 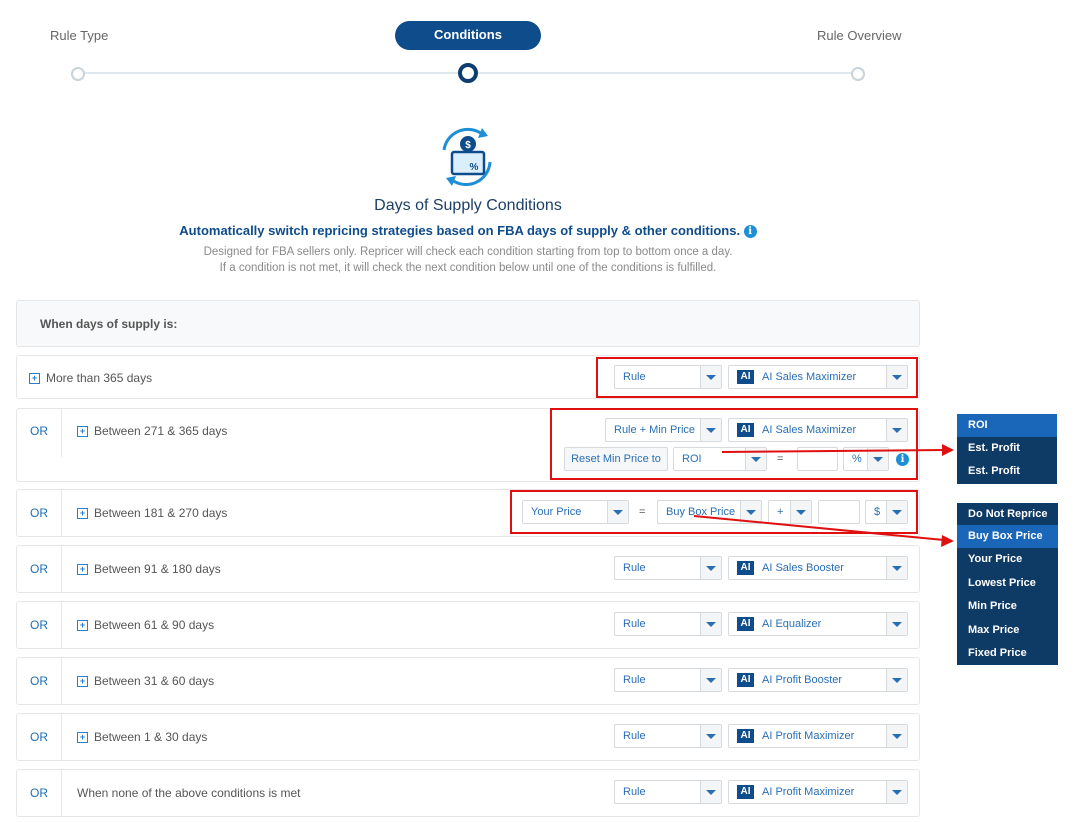 I want to click on roi-option-est-profit: Est. Profit, so click(x=1007, y=448).